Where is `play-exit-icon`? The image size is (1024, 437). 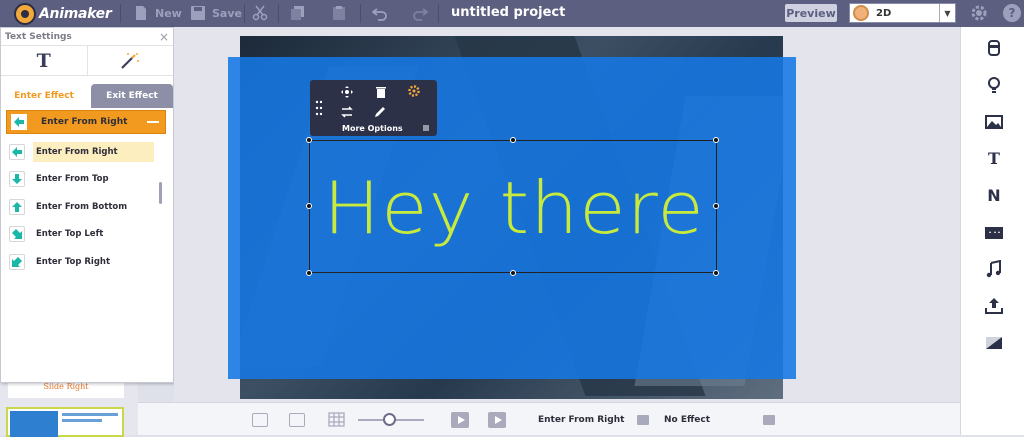
play-exit-icon is located at coordinates (769, 420).